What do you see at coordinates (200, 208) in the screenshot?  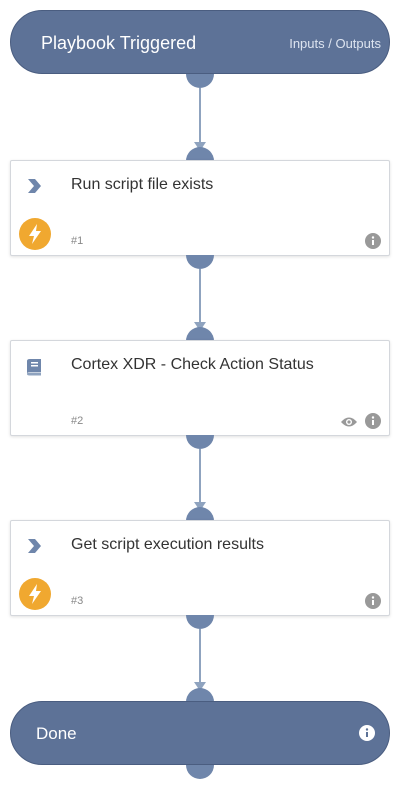 I see `task-card-1: Run script file exists #1` at bounding box center [200, 208].